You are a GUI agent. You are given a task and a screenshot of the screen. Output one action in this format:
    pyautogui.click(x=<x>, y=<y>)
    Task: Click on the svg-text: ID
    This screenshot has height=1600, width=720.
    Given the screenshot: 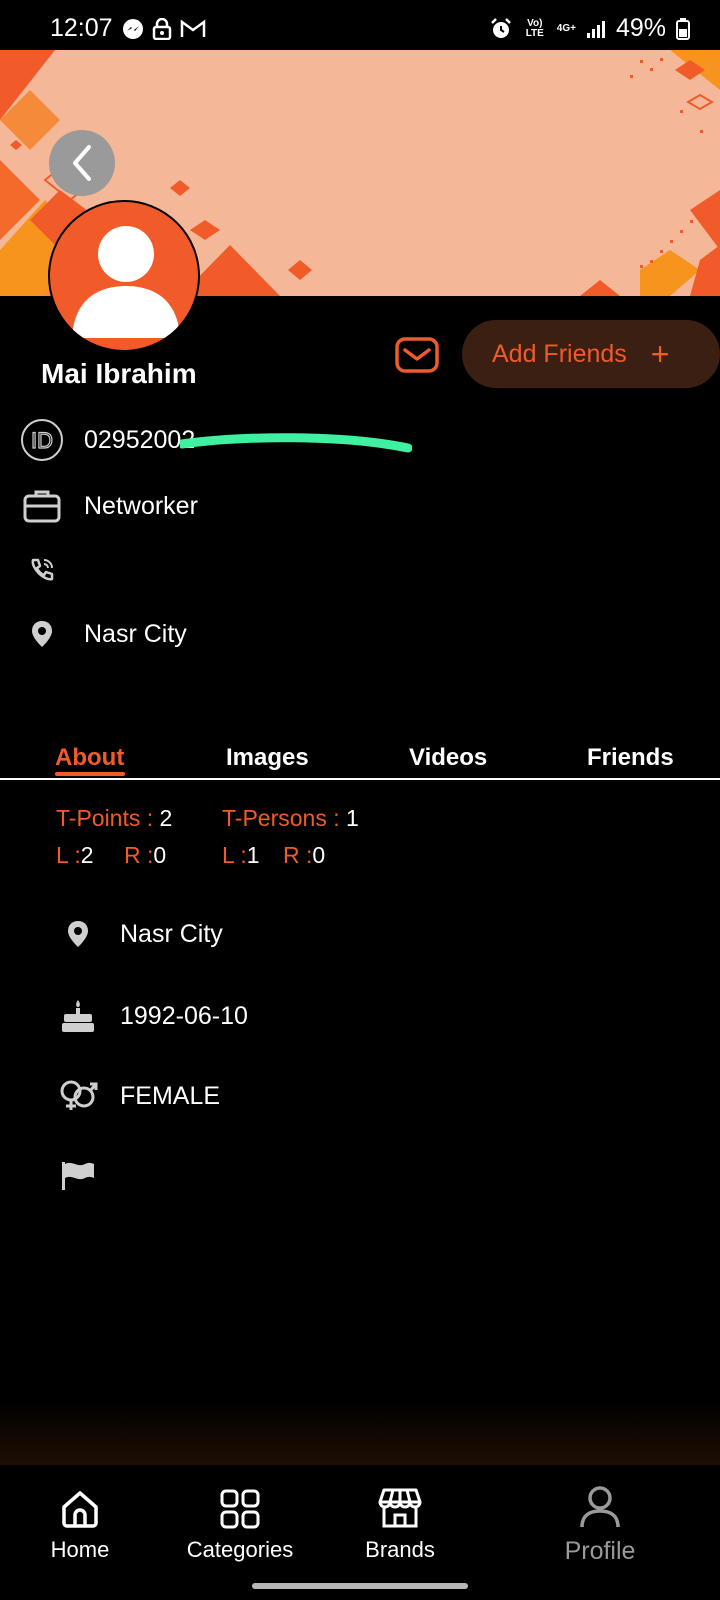 What is the action you would take?
    pyautogui.click(x=42, y=440)
    